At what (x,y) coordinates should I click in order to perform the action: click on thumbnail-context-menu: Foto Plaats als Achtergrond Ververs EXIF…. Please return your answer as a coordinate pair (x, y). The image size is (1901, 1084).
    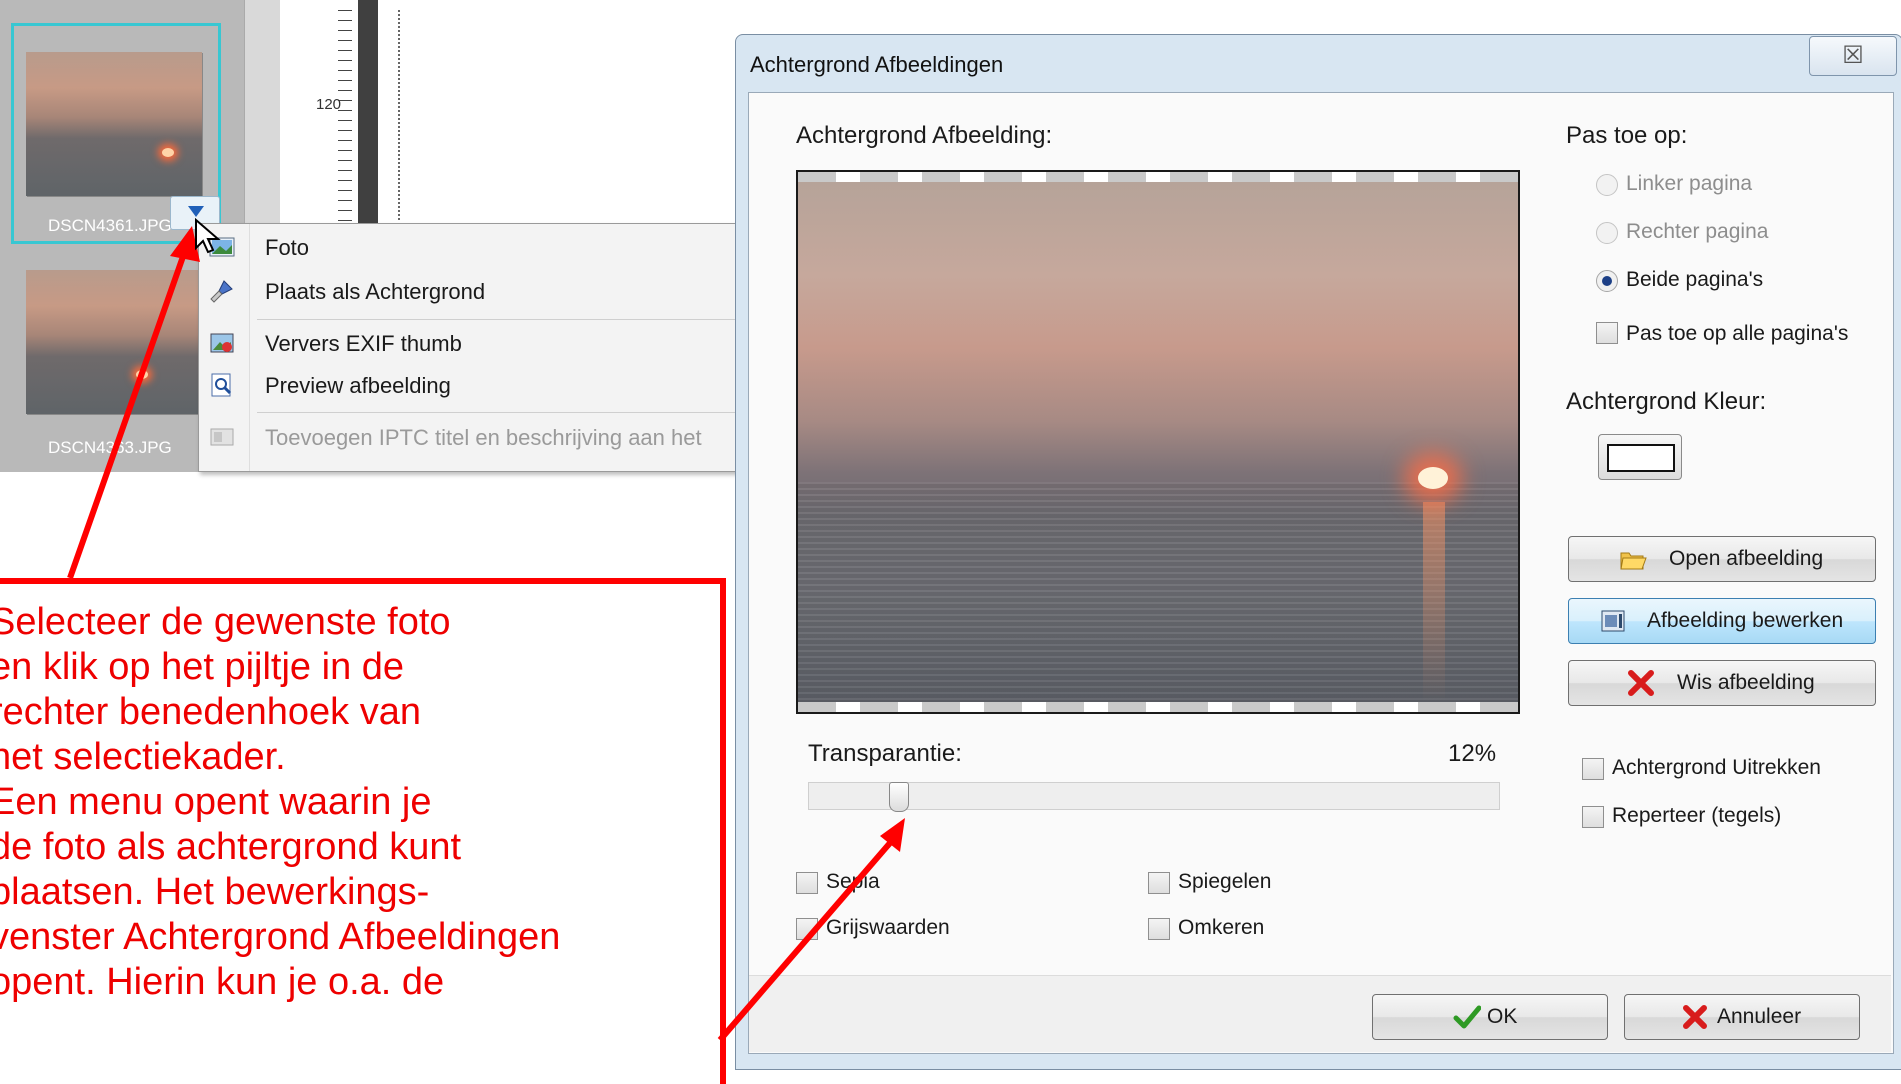
    Looking at the image, I should click on (469, 347).